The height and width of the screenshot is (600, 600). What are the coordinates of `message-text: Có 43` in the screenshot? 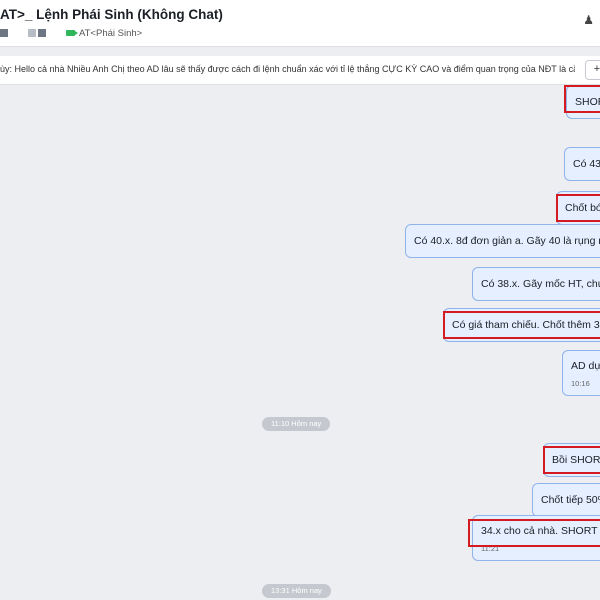 It's located at (586, 164).